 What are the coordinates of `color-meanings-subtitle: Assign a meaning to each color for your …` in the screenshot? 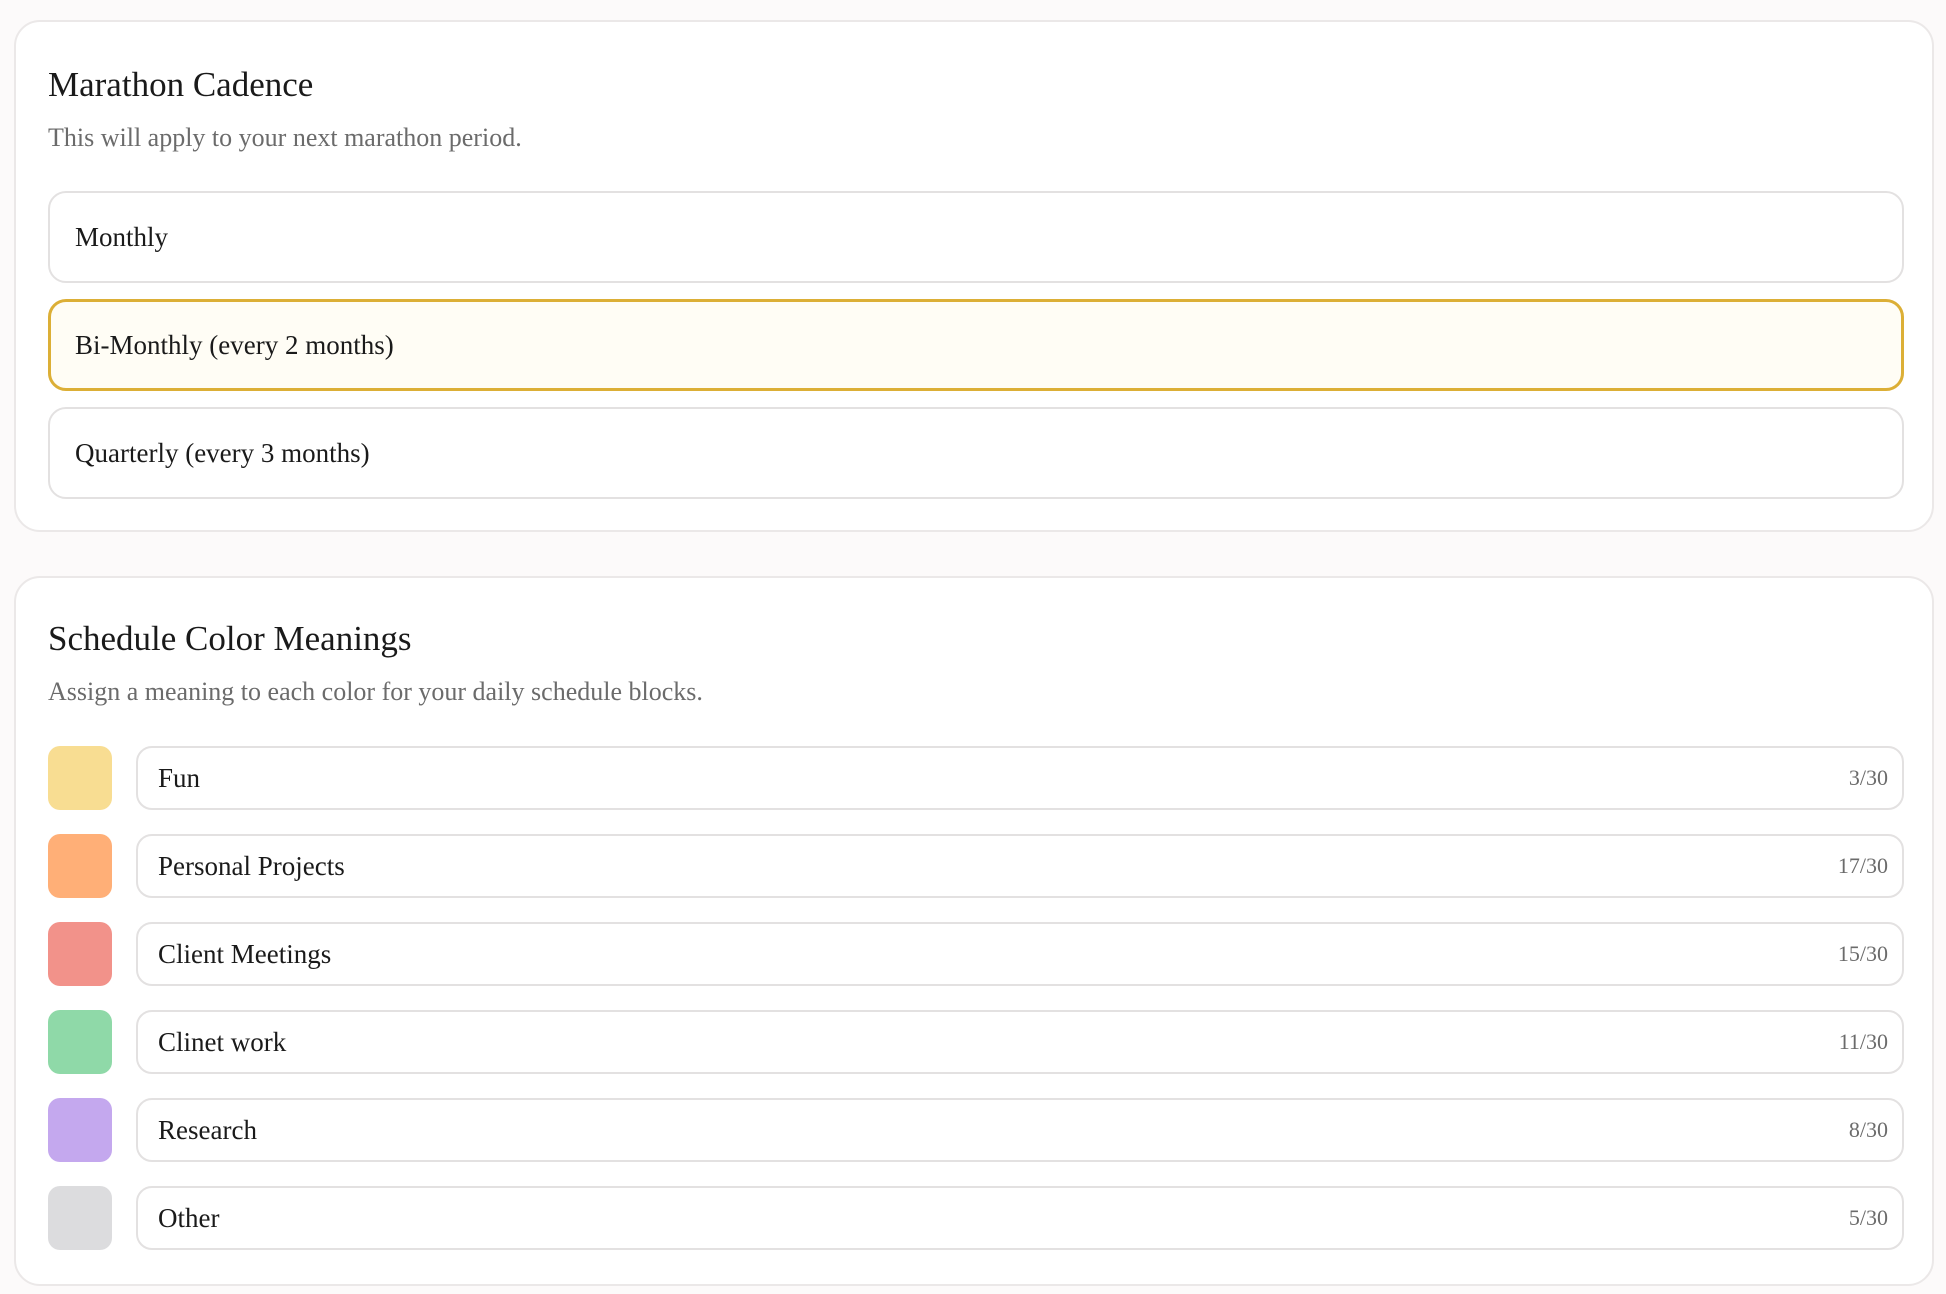 It's located at (375, 691).